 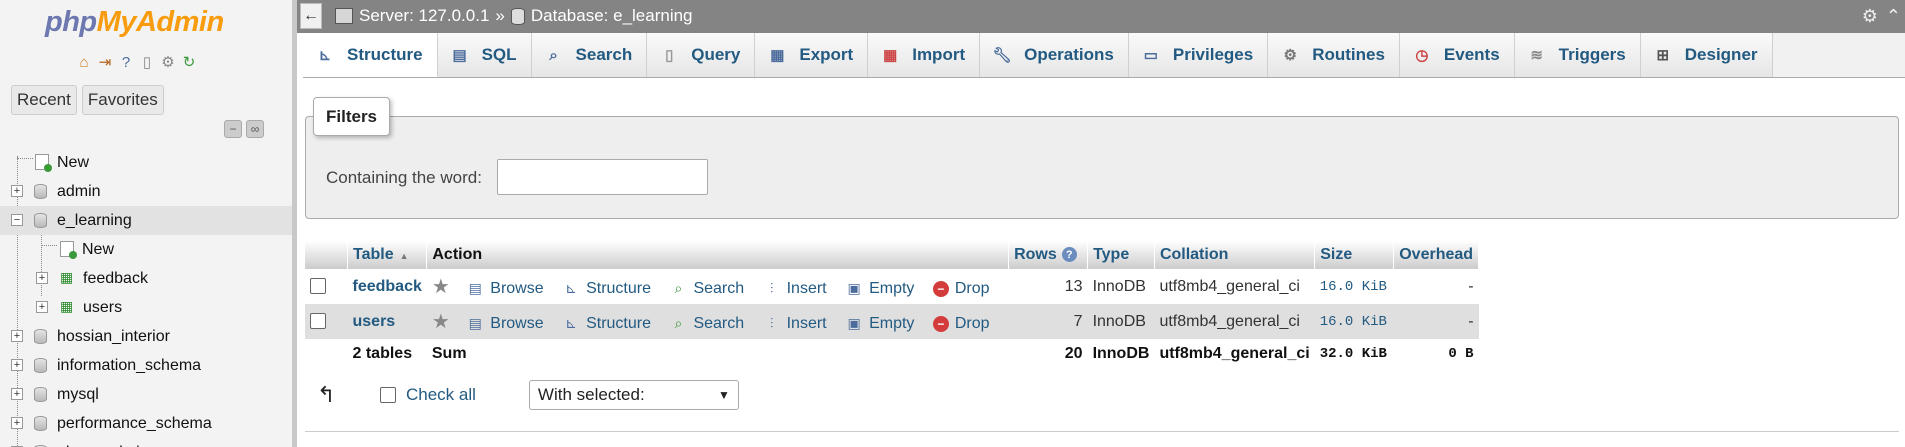 What do you see at coordinates (326, 354) in the screenshot?
I see `summary-empty-cell` at bounding box center [326, 354].